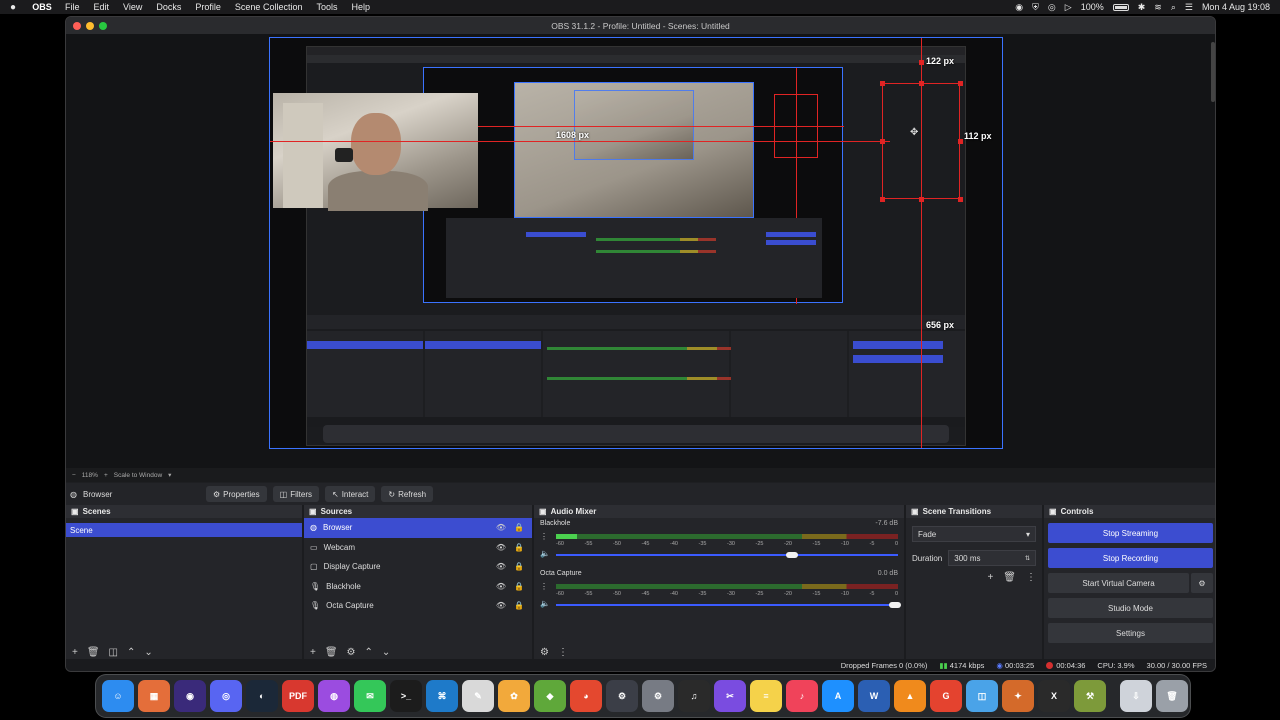 The height and width of the screenshot is (720, 1280). Describe the element at coordinates (236, 494) in the screenshot. I see `properties-button: ⚙ Properties` at that location.